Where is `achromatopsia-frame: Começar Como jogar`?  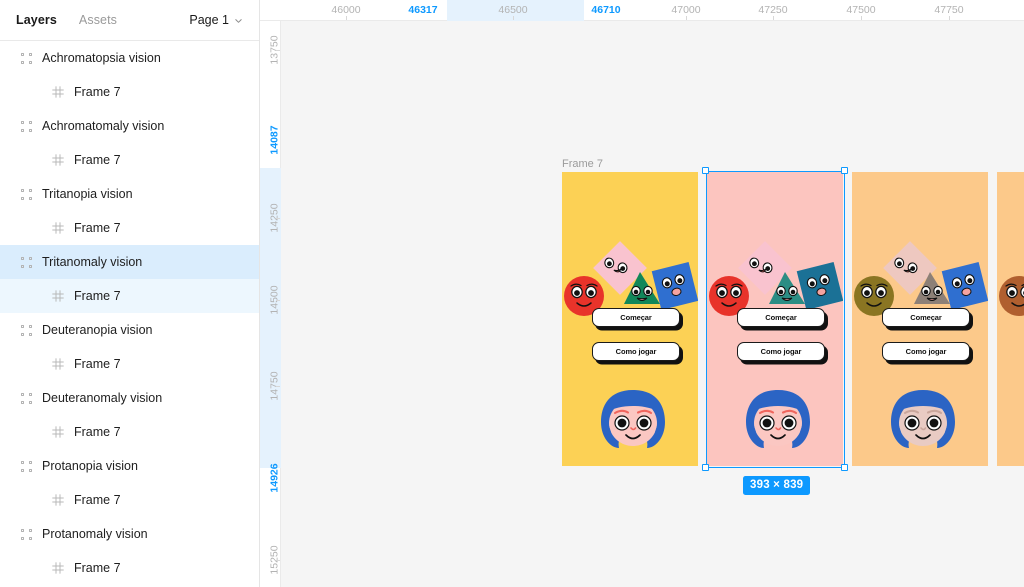
achromatopsia-frame: Começar Como jogar is located at coordinates (630, 319).